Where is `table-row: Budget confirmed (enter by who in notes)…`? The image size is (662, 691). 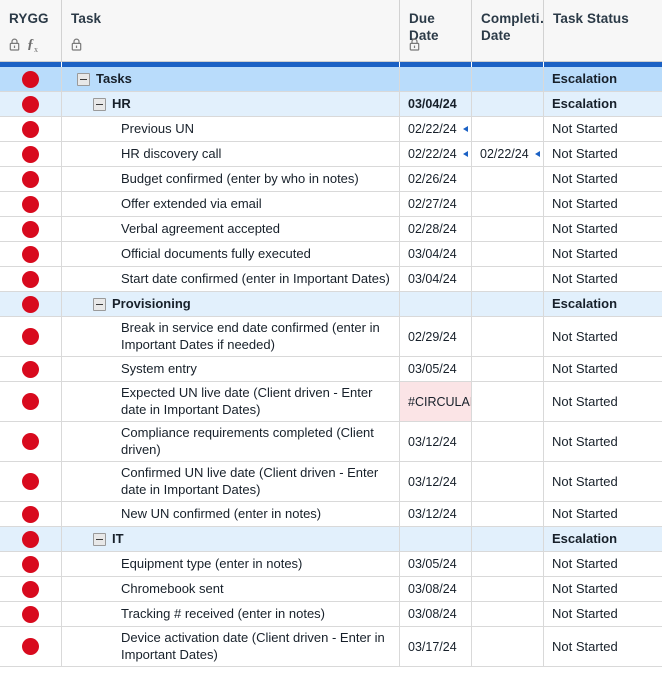 table-row: Budget confirmed (enter by who in notes)… is located at coordinates (331, 179).